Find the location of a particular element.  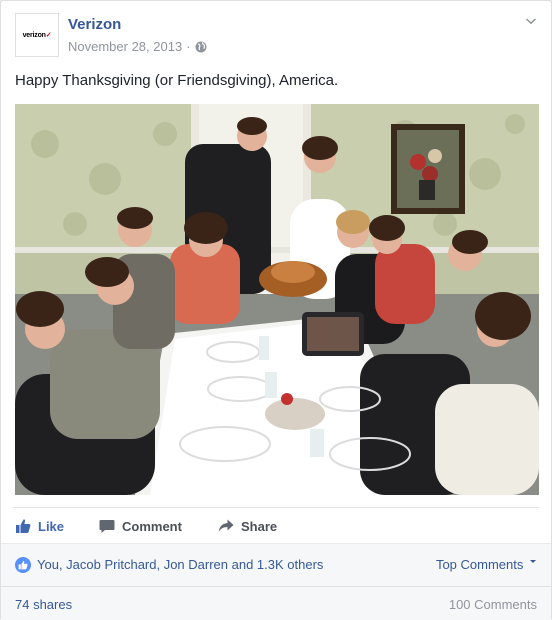

share-button: Share is located at coordinates (247, 526).